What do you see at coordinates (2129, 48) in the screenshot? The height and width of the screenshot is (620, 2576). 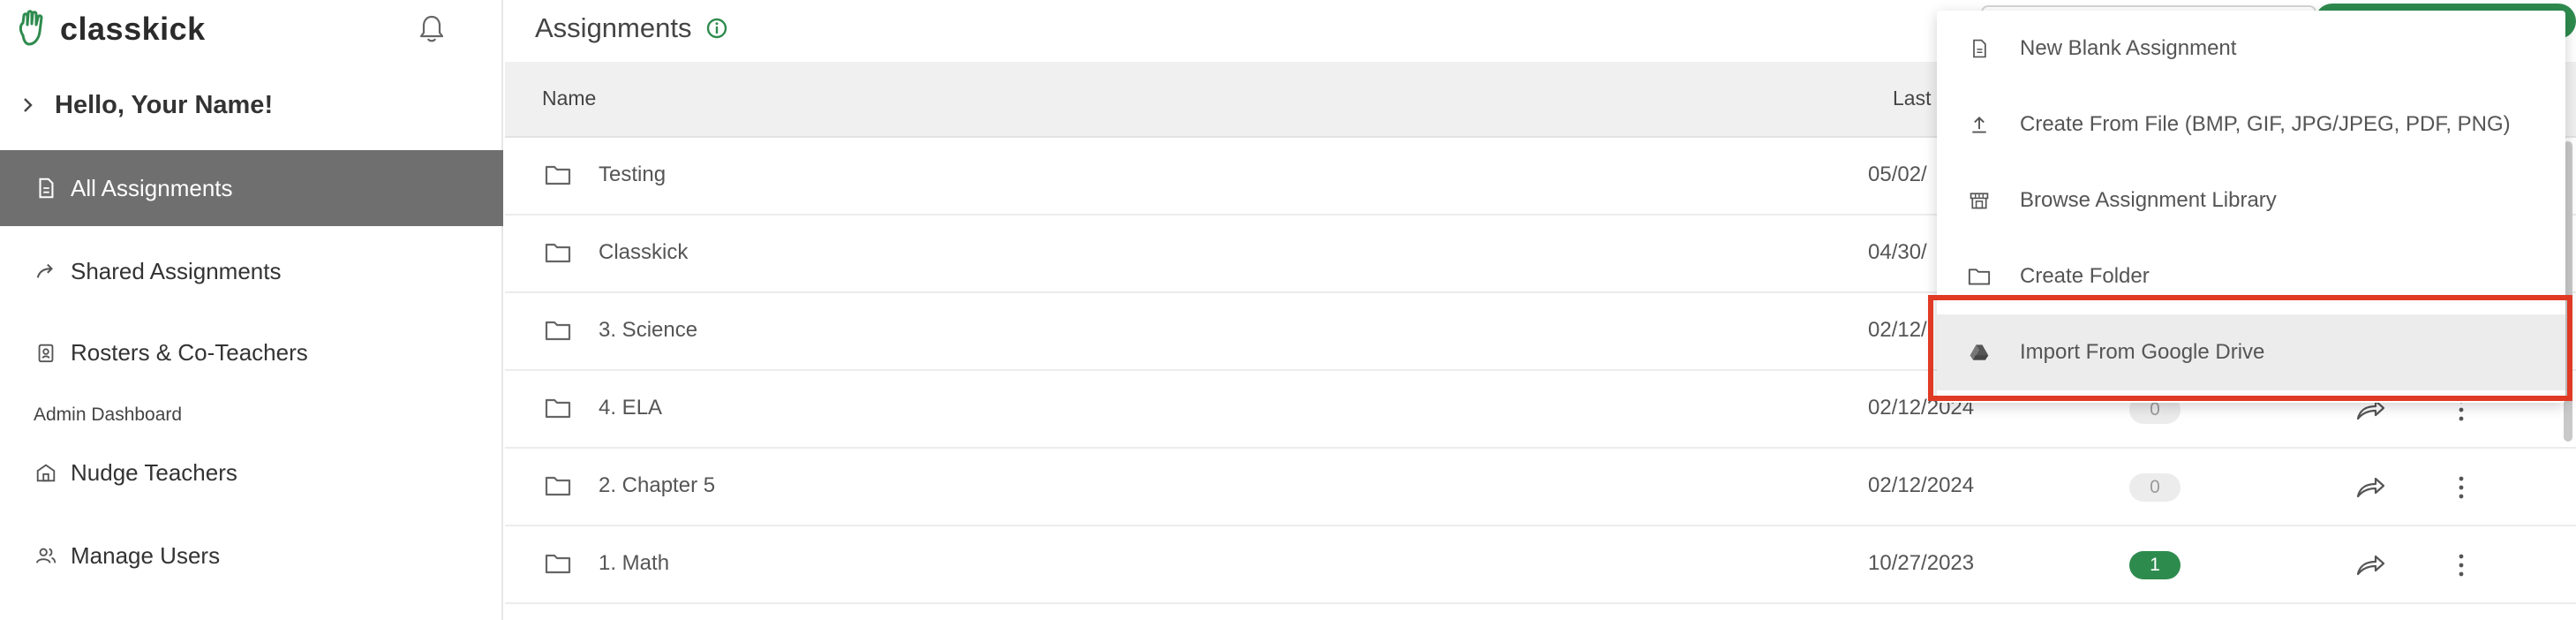 I see `menu-item-label: New Blank Assignment` at bounding box center [2129, 48].